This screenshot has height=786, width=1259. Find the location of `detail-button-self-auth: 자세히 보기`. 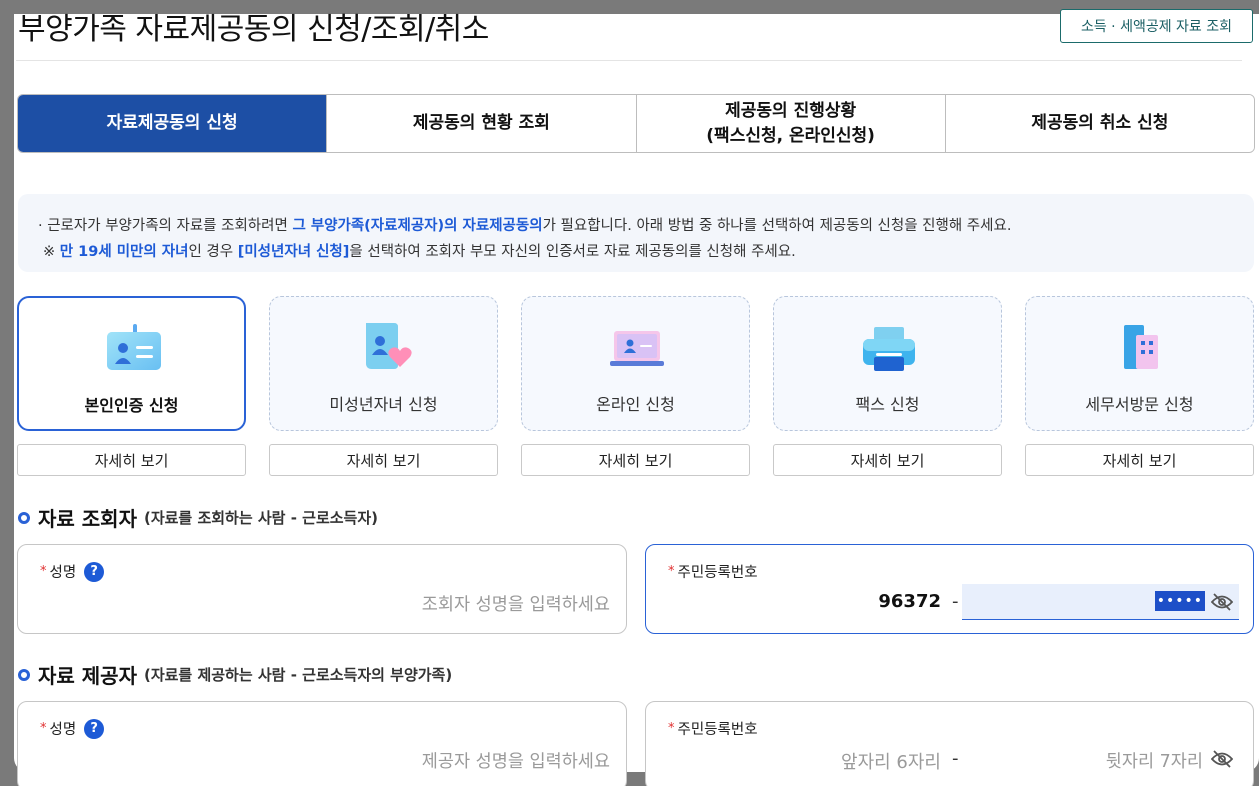

detail-button-self-auth: 자세히 보기 is located at coordinates (131, 460).